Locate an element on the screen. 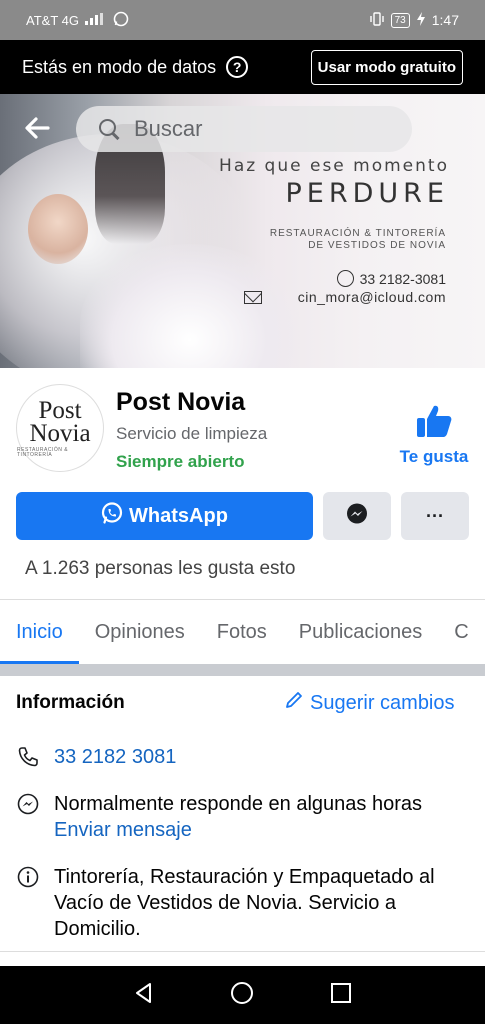  whatsapp-button-label: WhatsApp is located at coordinates (178, 515).